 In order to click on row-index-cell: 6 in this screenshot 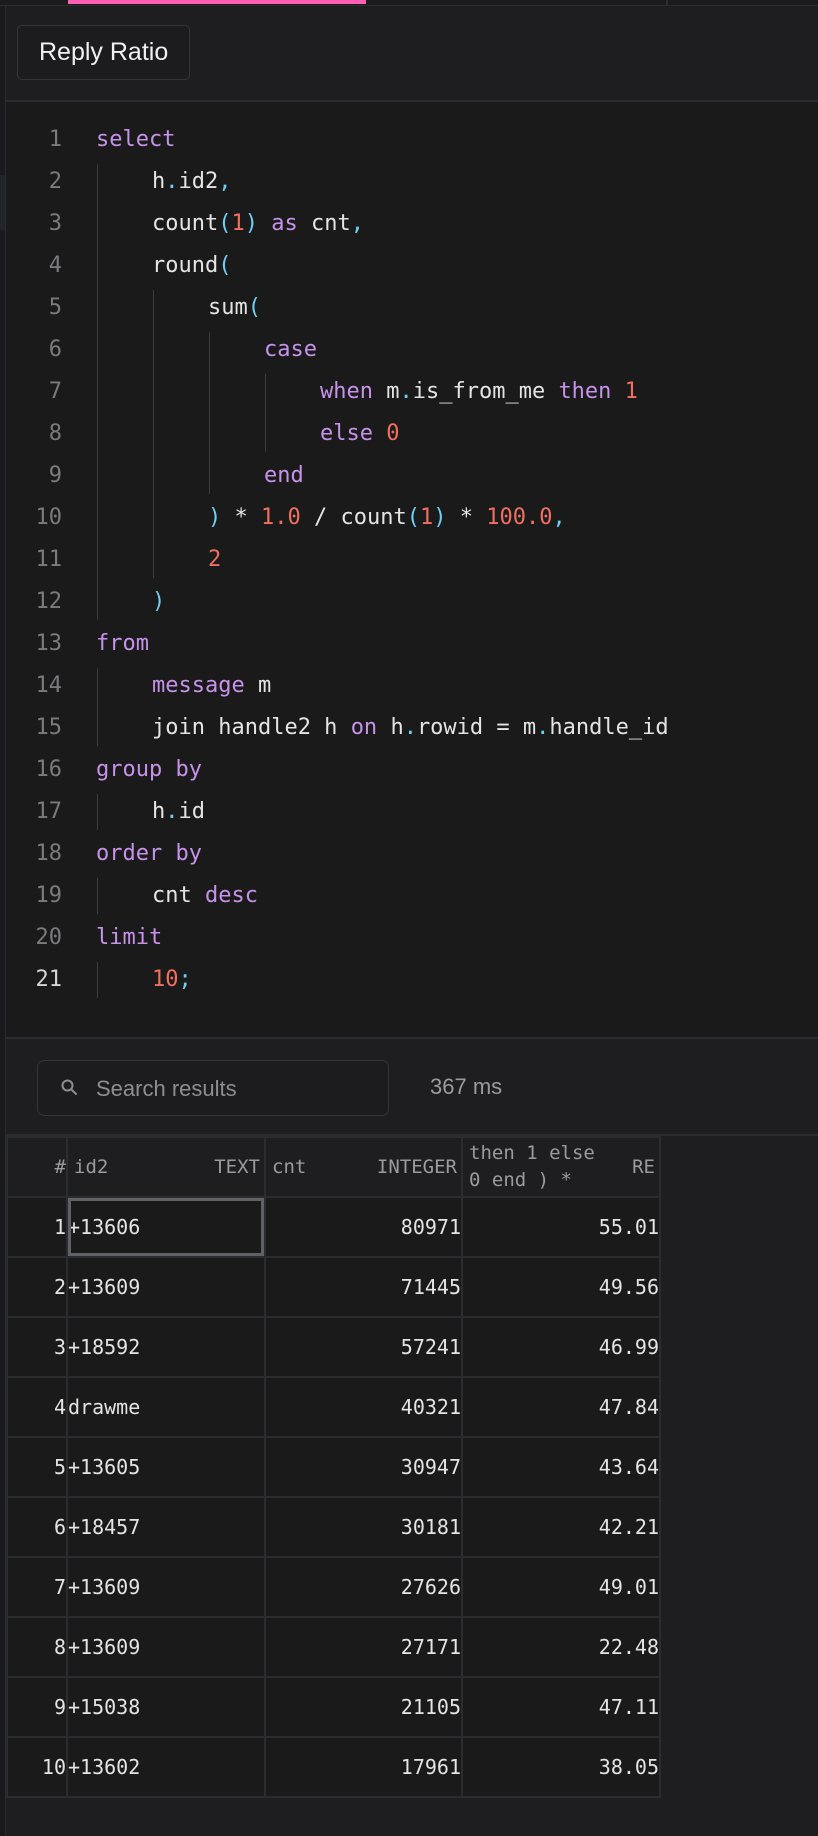, I will do `click(37, 1527)`.